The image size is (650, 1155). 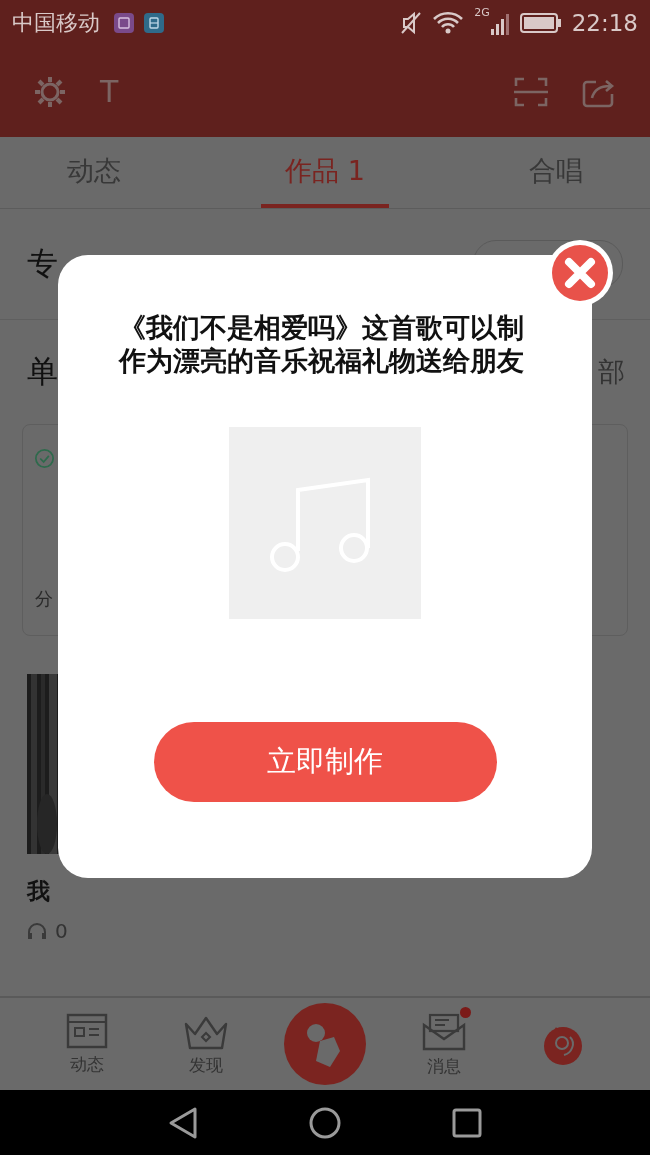 I want to click on tab: 作品 1, so click(x=325, y=172).